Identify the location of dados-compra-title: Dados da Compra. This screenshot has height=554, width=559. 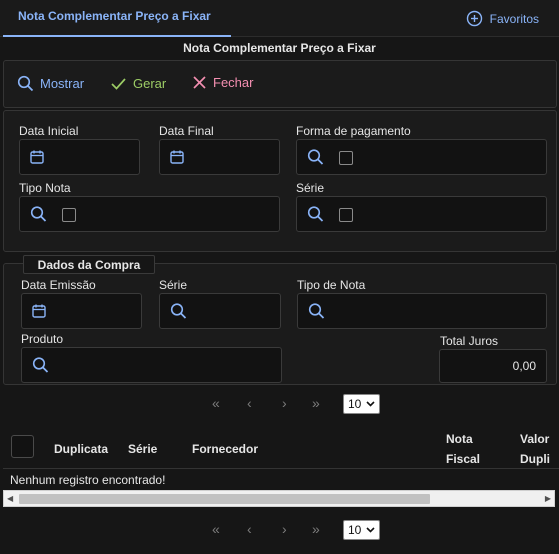
(89, 265).